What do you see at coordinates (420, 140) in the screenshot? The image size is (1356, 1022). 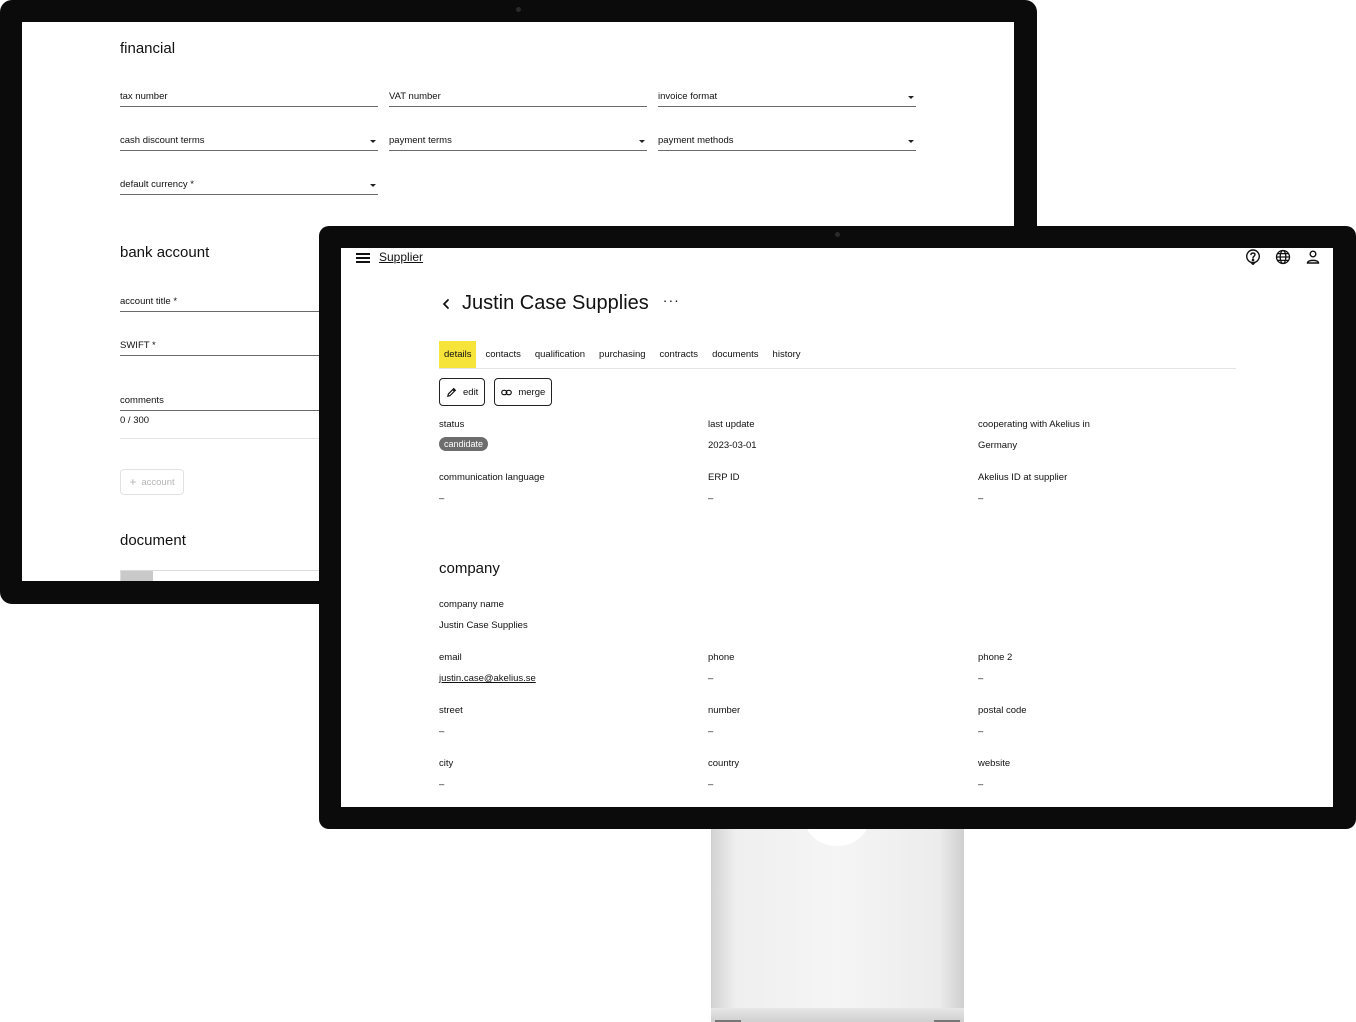 I see `payment-terms-label: payment terms` at bounding box center [420, 140].